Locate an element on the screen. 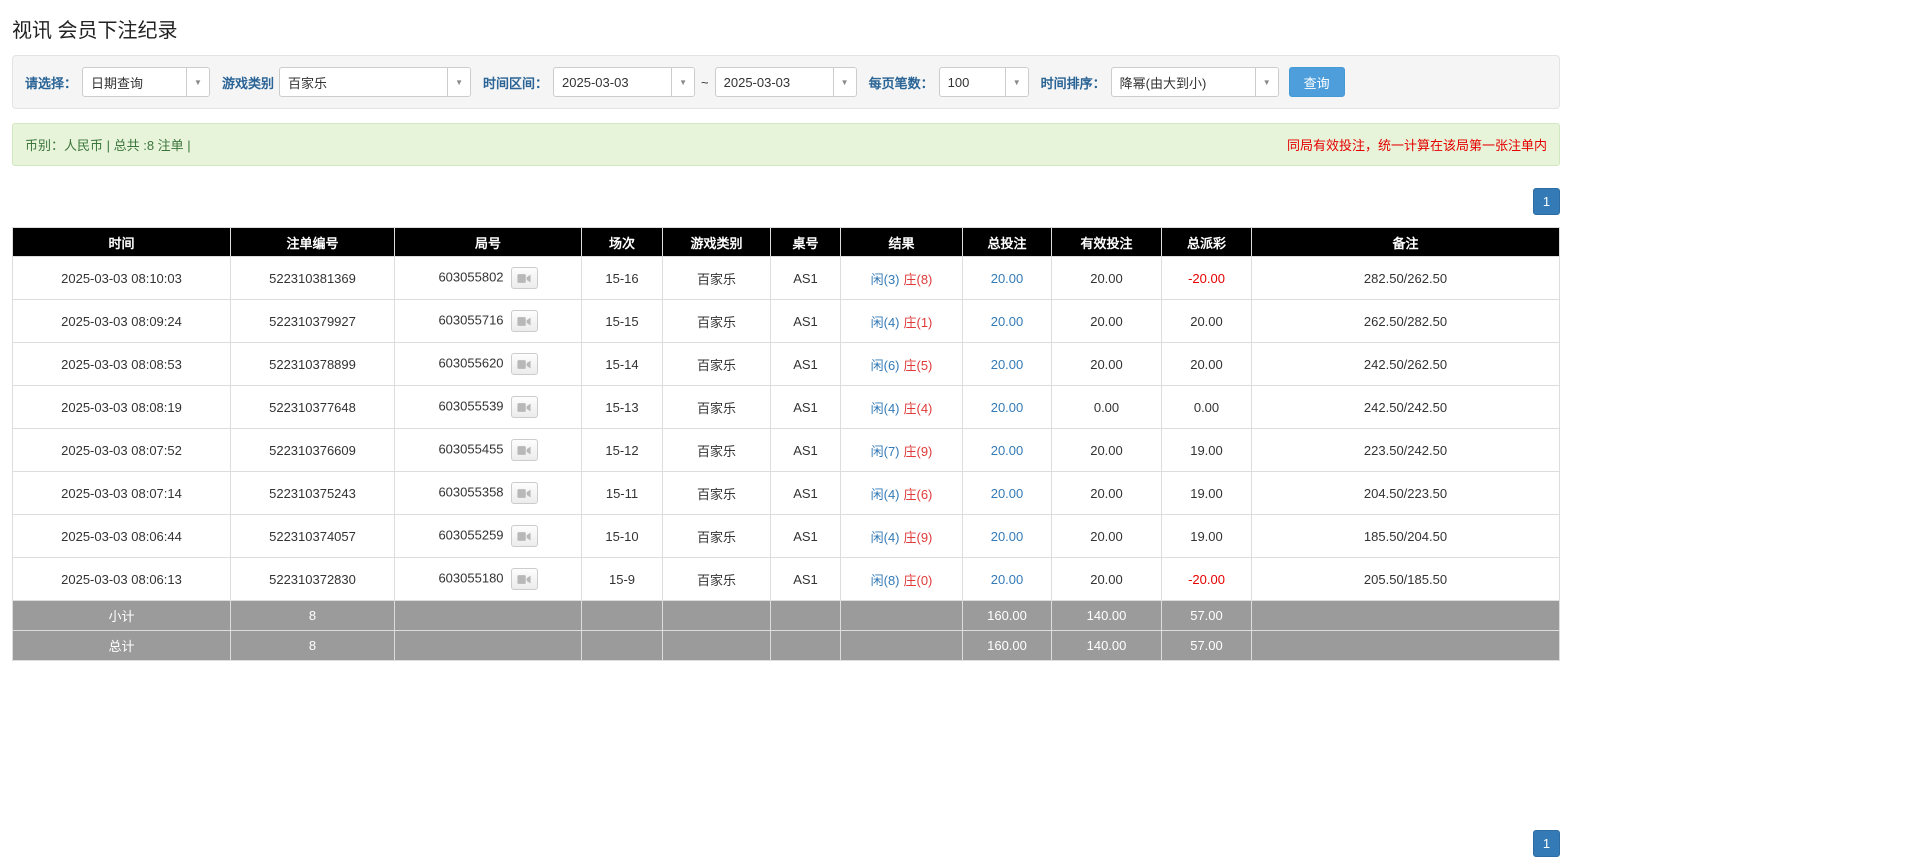 Image resolution: width=1914 pixels, height=857 pixels. game-type-value: 百家乐 is located at coordinates (308, 83).